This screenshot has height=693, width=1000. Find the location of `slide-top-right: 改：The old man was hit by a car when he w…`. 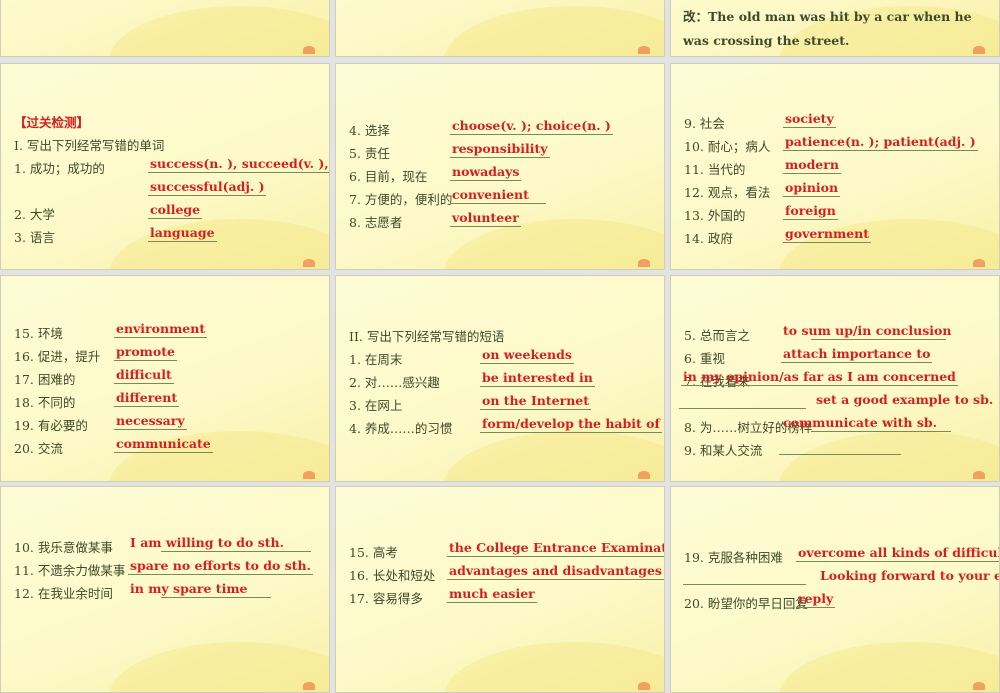

slide-top-right: 改：The old man was hit by a car when he w… is located at coordinates (835, 28).